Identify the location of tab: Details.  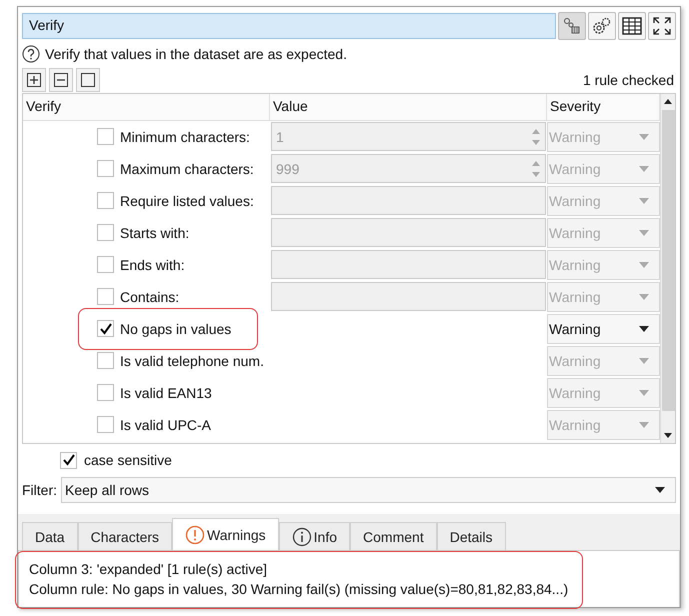
(471, 536).